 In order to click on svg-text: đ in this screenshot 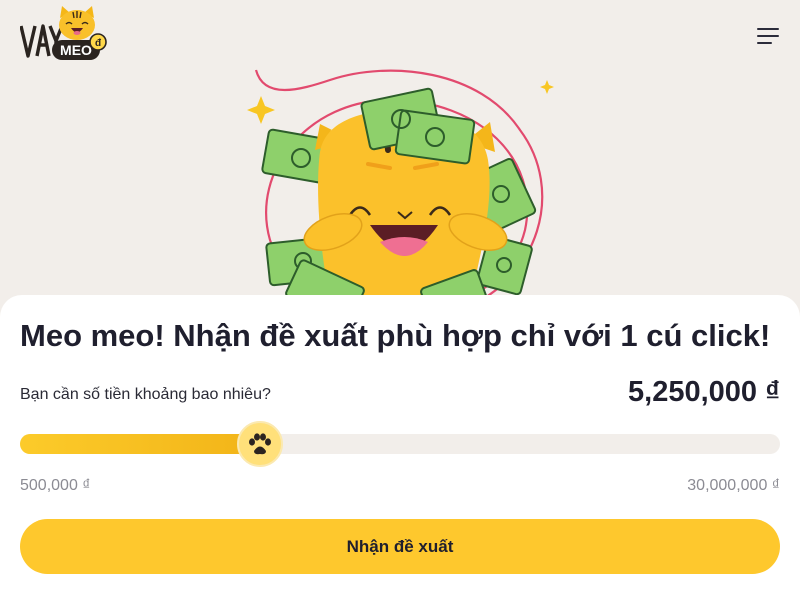, I will do `click(98, 43)`.